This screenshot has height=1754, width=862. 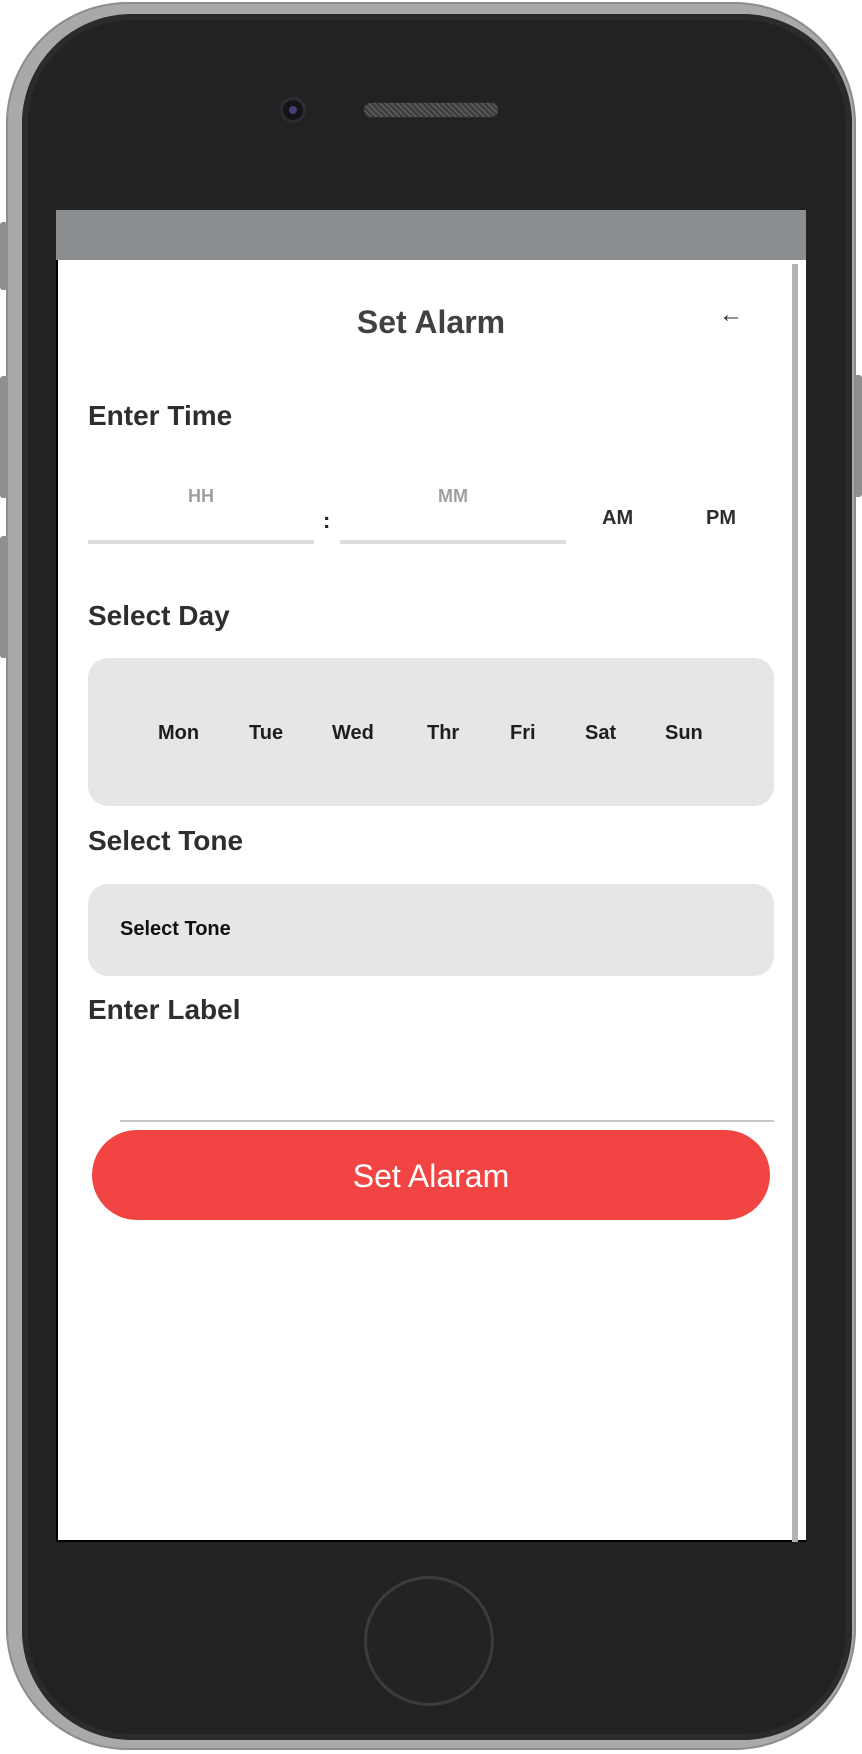 What do you see at coordinates (164, 1009) in the screenshot?
I see `enter-label-heading: Enter Label` at bounding box center [164, 1009].